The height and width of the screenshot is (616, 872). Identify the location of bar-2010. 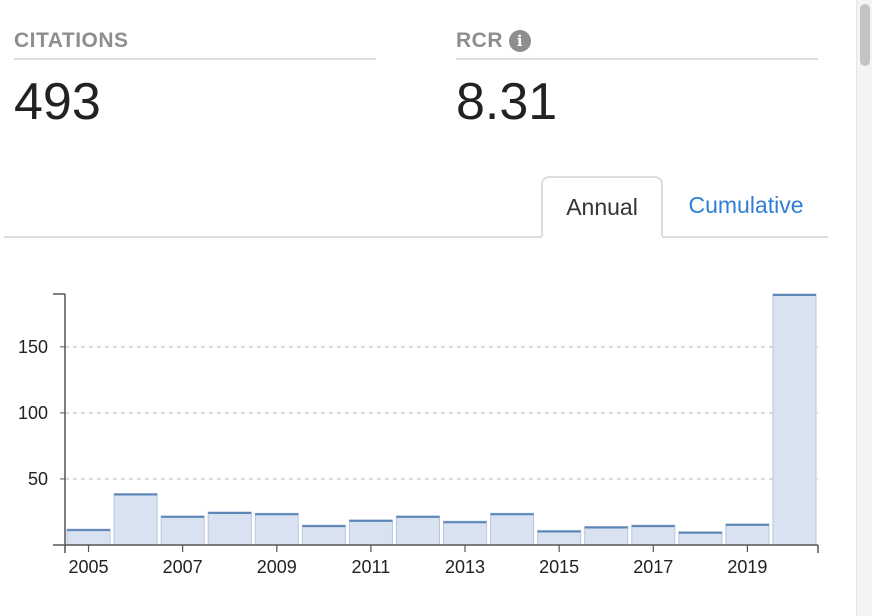
(323, 535).